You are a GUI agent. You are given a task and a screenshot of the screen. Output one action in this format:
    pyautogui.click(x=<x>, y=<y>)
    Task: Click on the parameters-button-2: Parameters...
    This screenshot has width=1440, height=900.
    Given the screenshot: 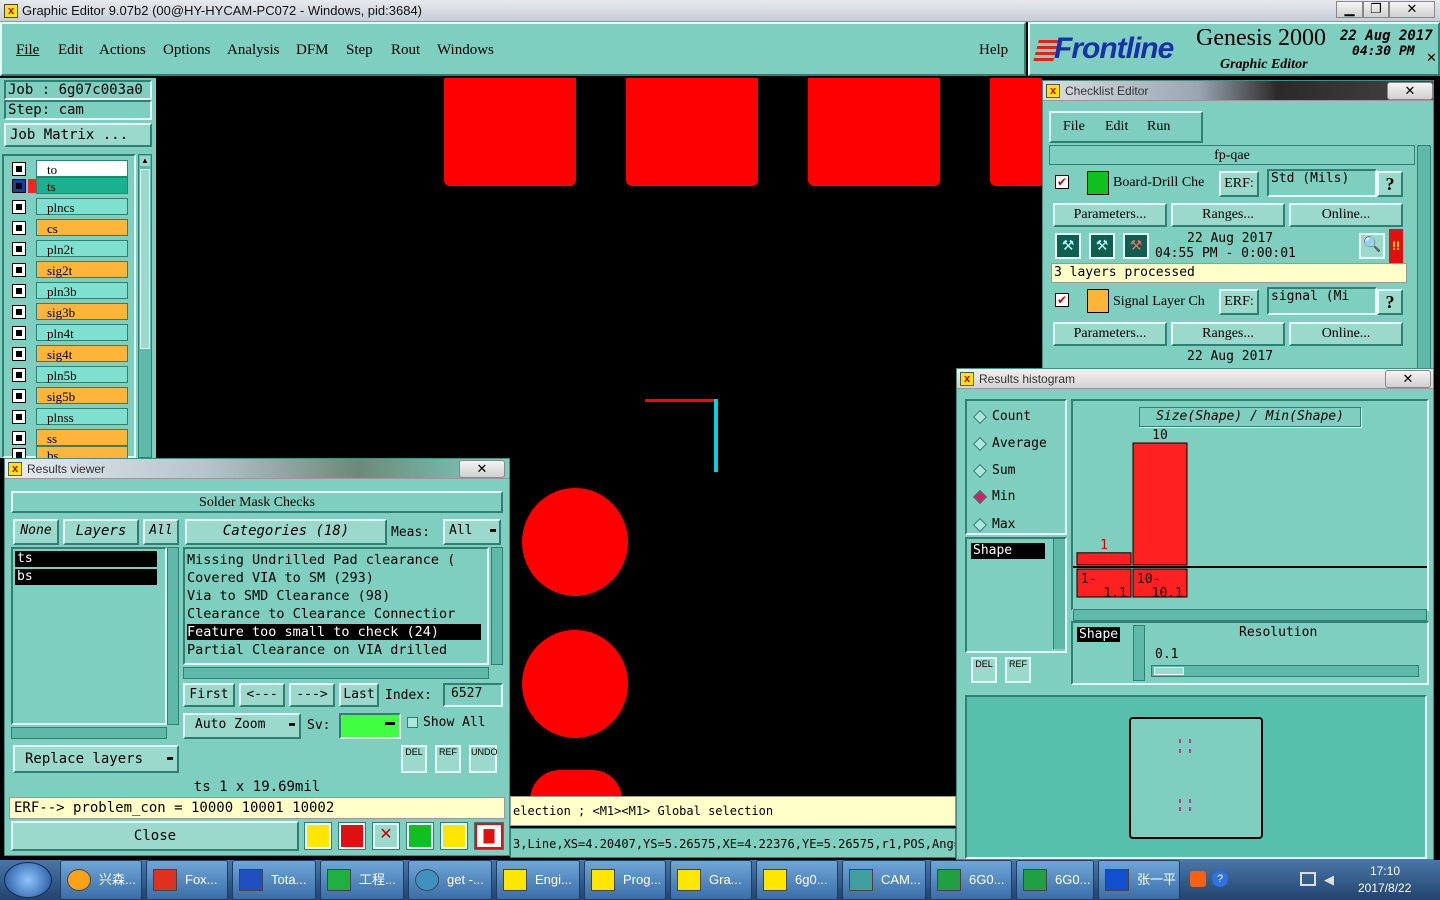 What is the action you would take?
    pyautogui.click(x=1110, y=334)
    